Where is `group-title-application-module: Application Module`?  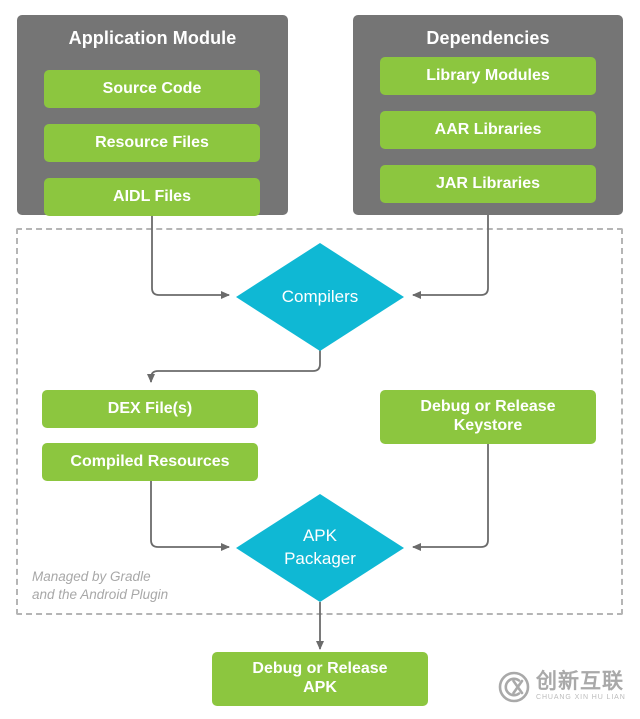
group-title-application-module: Application Module is located at coordinates (152, 38).